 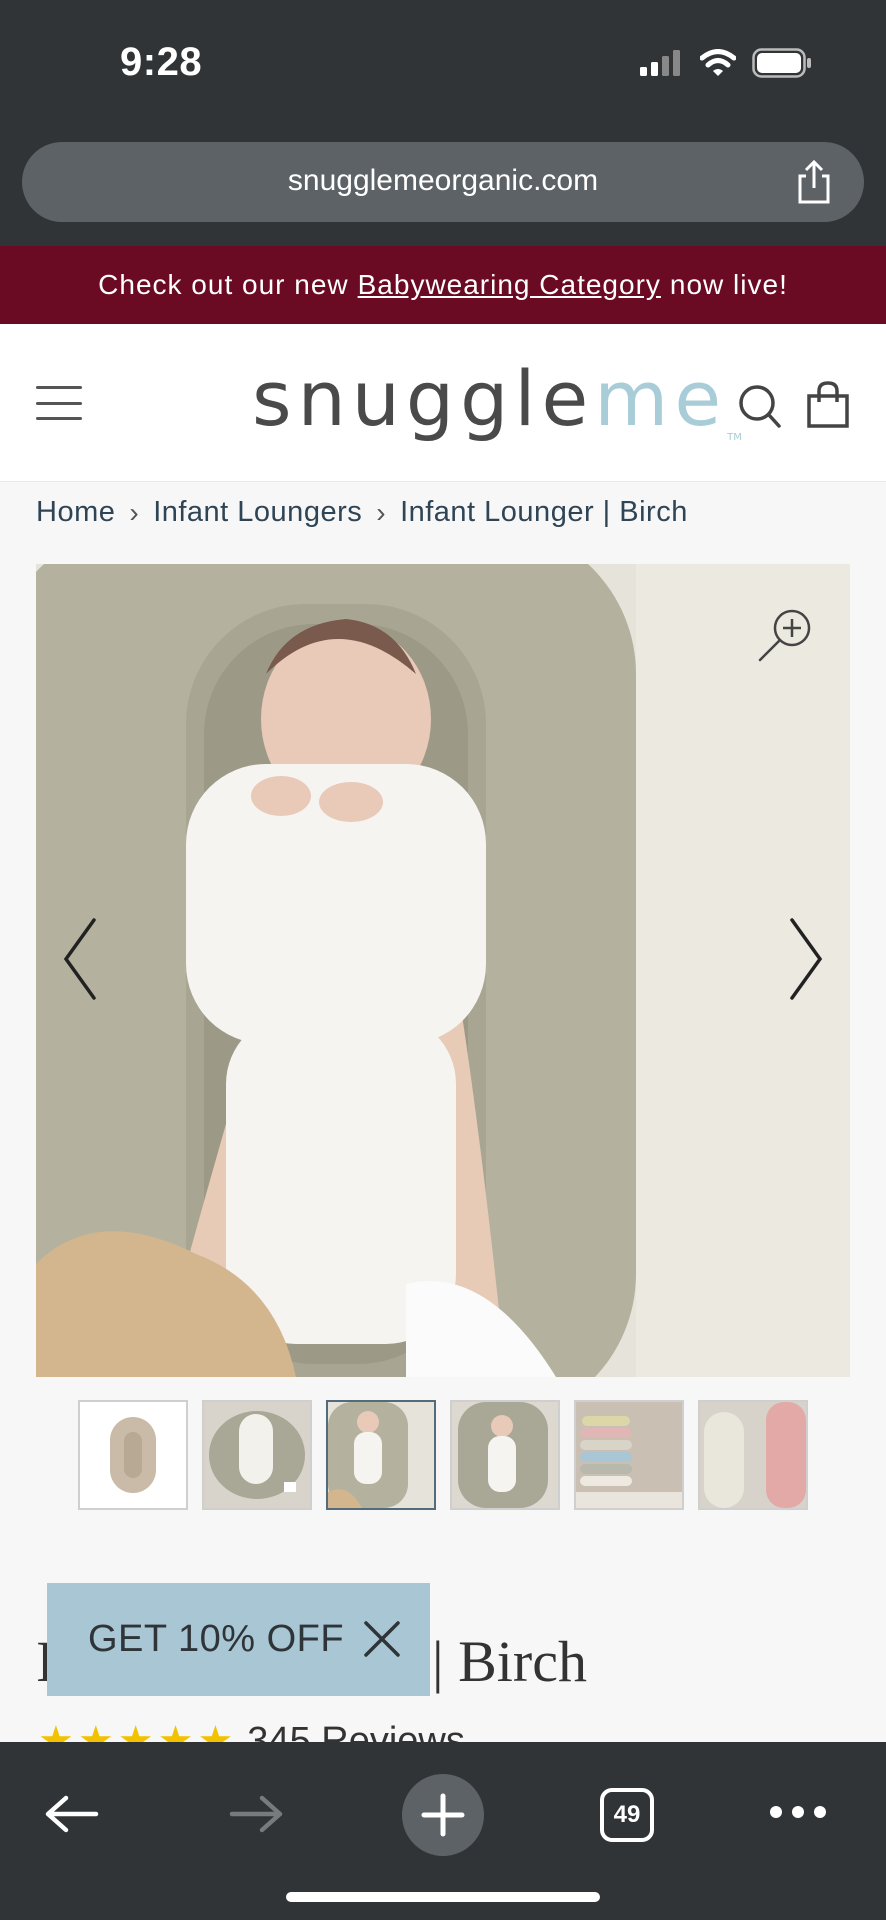 I want to click on browser-url-area: snugglemeorganic.com, so click(x=443, y=189).